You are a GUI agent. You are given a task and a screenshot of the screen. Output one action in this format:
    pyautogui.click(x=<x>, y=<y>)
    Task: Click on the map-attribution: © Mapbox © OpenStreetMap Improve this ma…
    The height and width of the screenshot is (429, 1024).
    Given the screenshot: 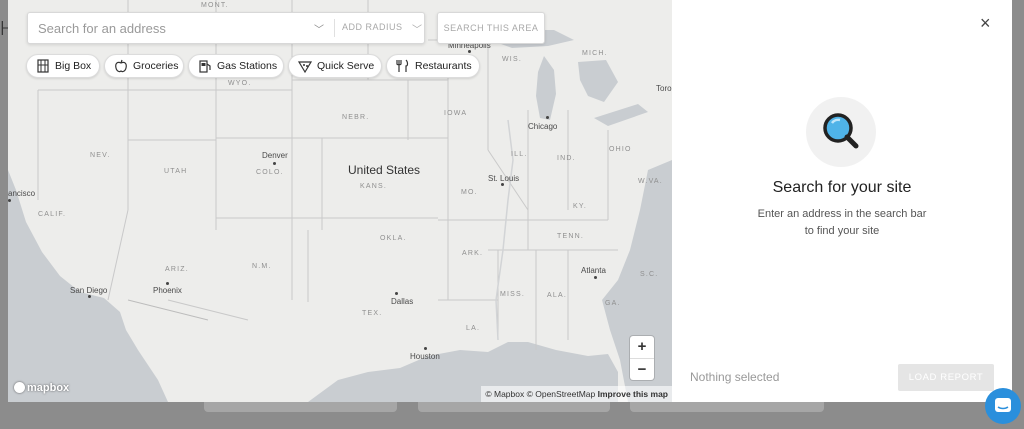 What is the action you would take?
    pyautogui.click(x=576, y=394)
    